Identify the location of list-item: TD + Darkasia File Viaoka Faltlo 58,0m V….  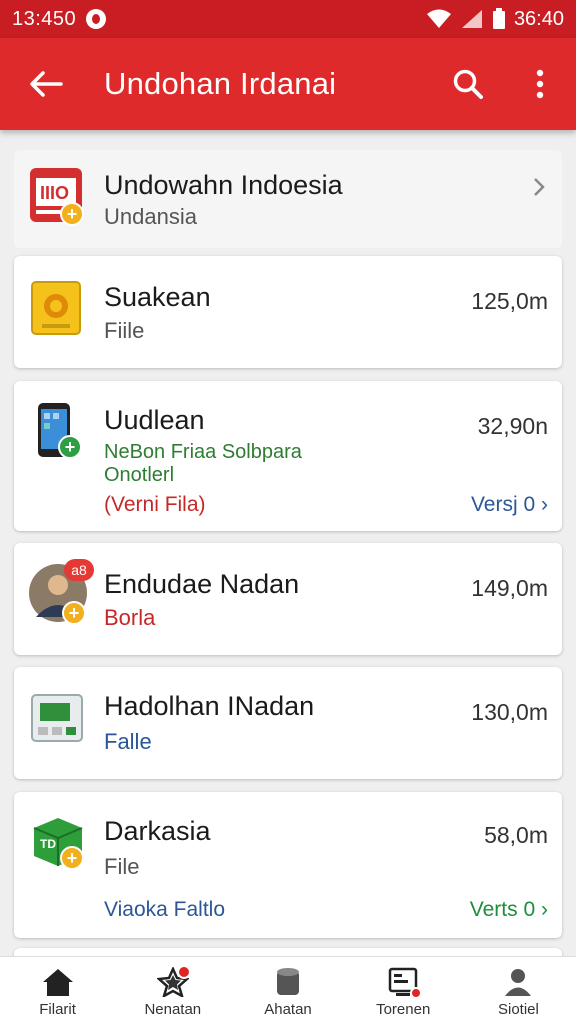
(288, 865).